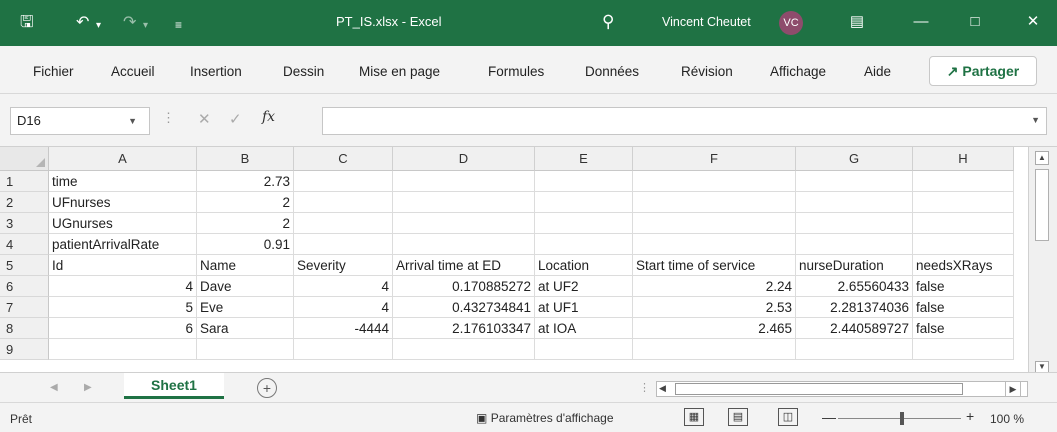  What do you see at coordinates (963, 202) in the screenshot?
I see `cell-h2` at bounding box center [963, 202].